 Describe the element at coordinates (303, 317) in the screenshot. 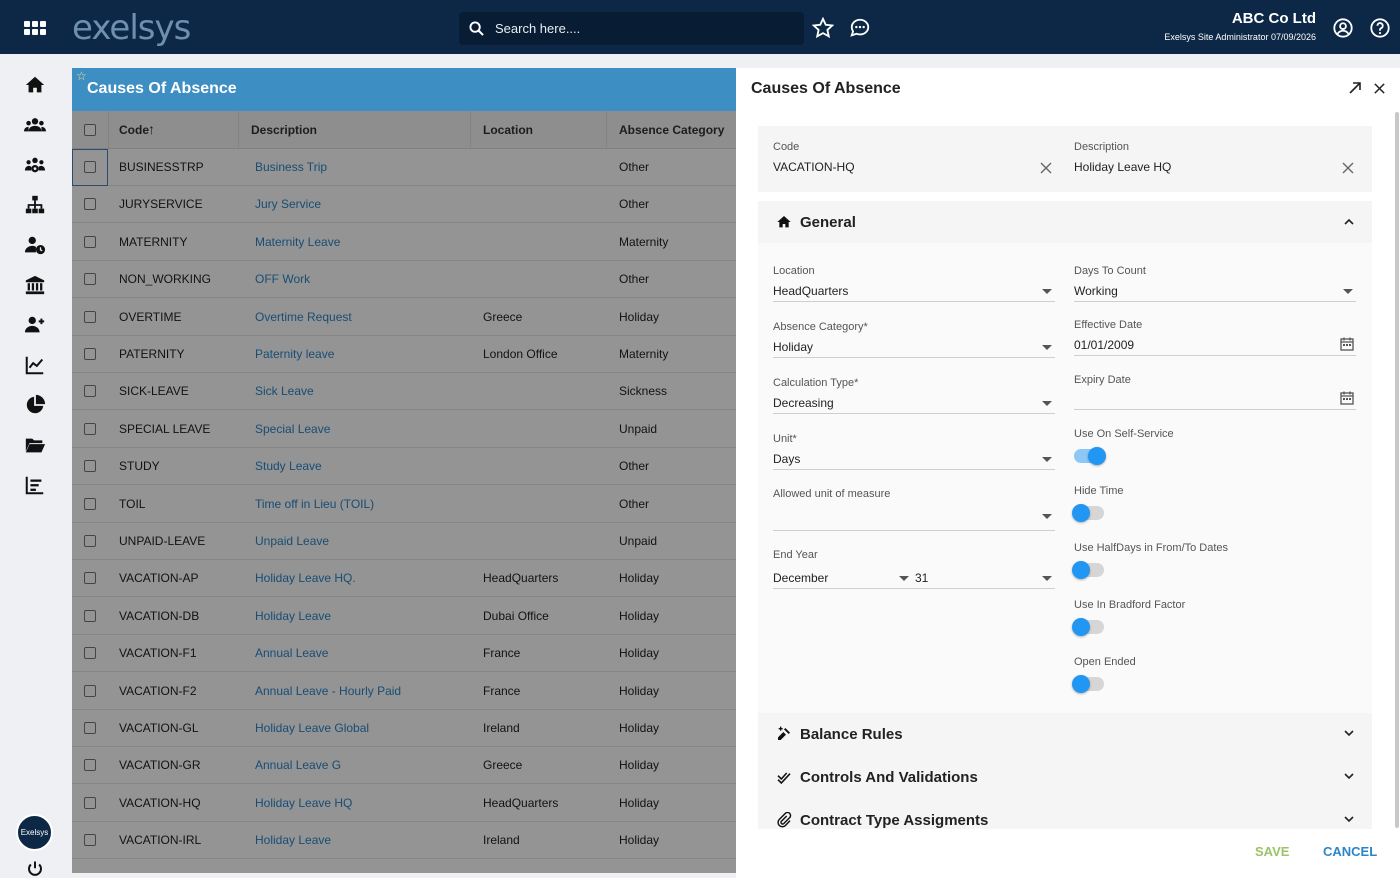

I see `cell-description-link: Overtime Request` at that location.